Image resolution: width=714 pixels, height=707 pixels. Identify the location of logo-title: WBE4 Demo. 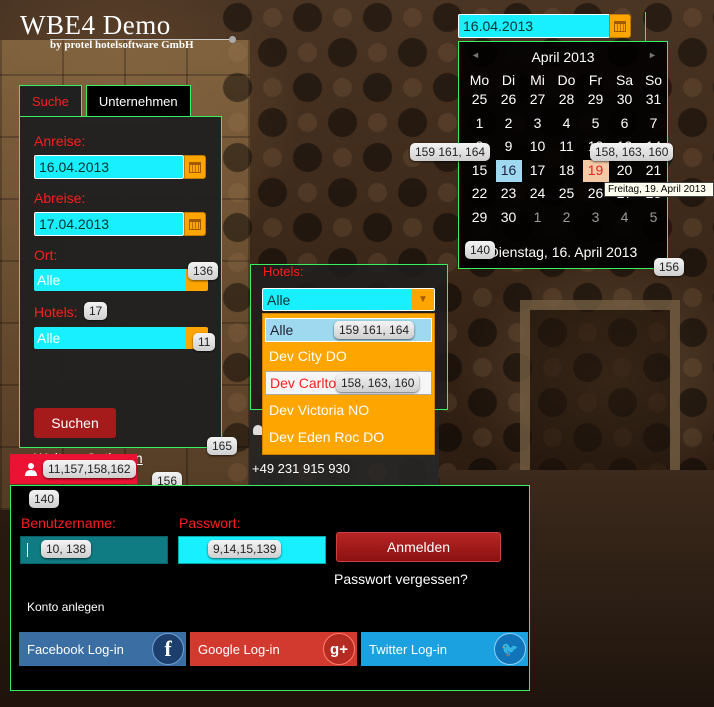
(95, 25).